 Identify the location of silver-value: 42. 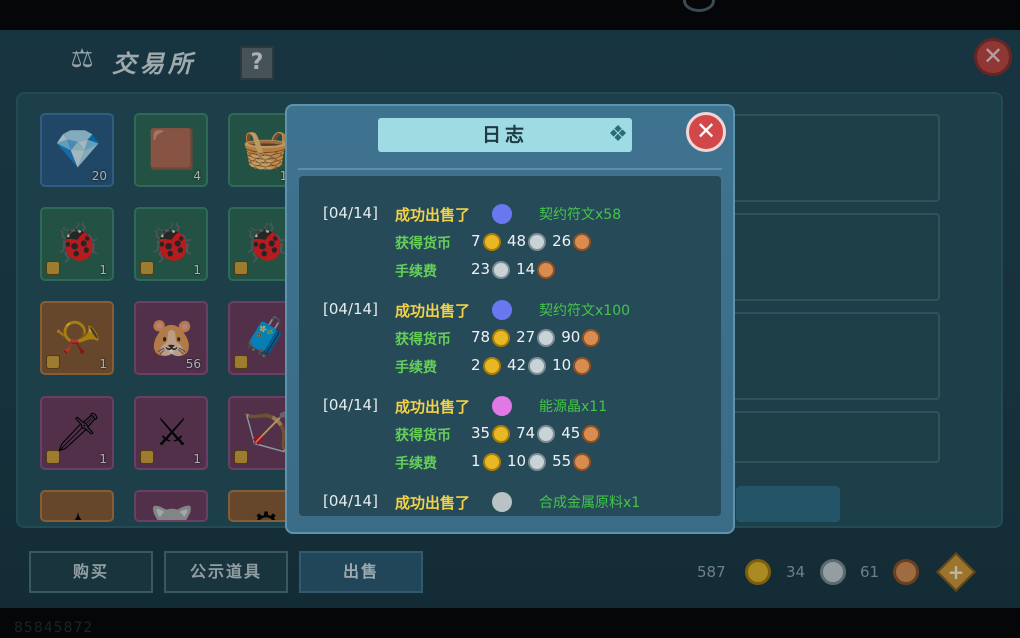
(517, 365).